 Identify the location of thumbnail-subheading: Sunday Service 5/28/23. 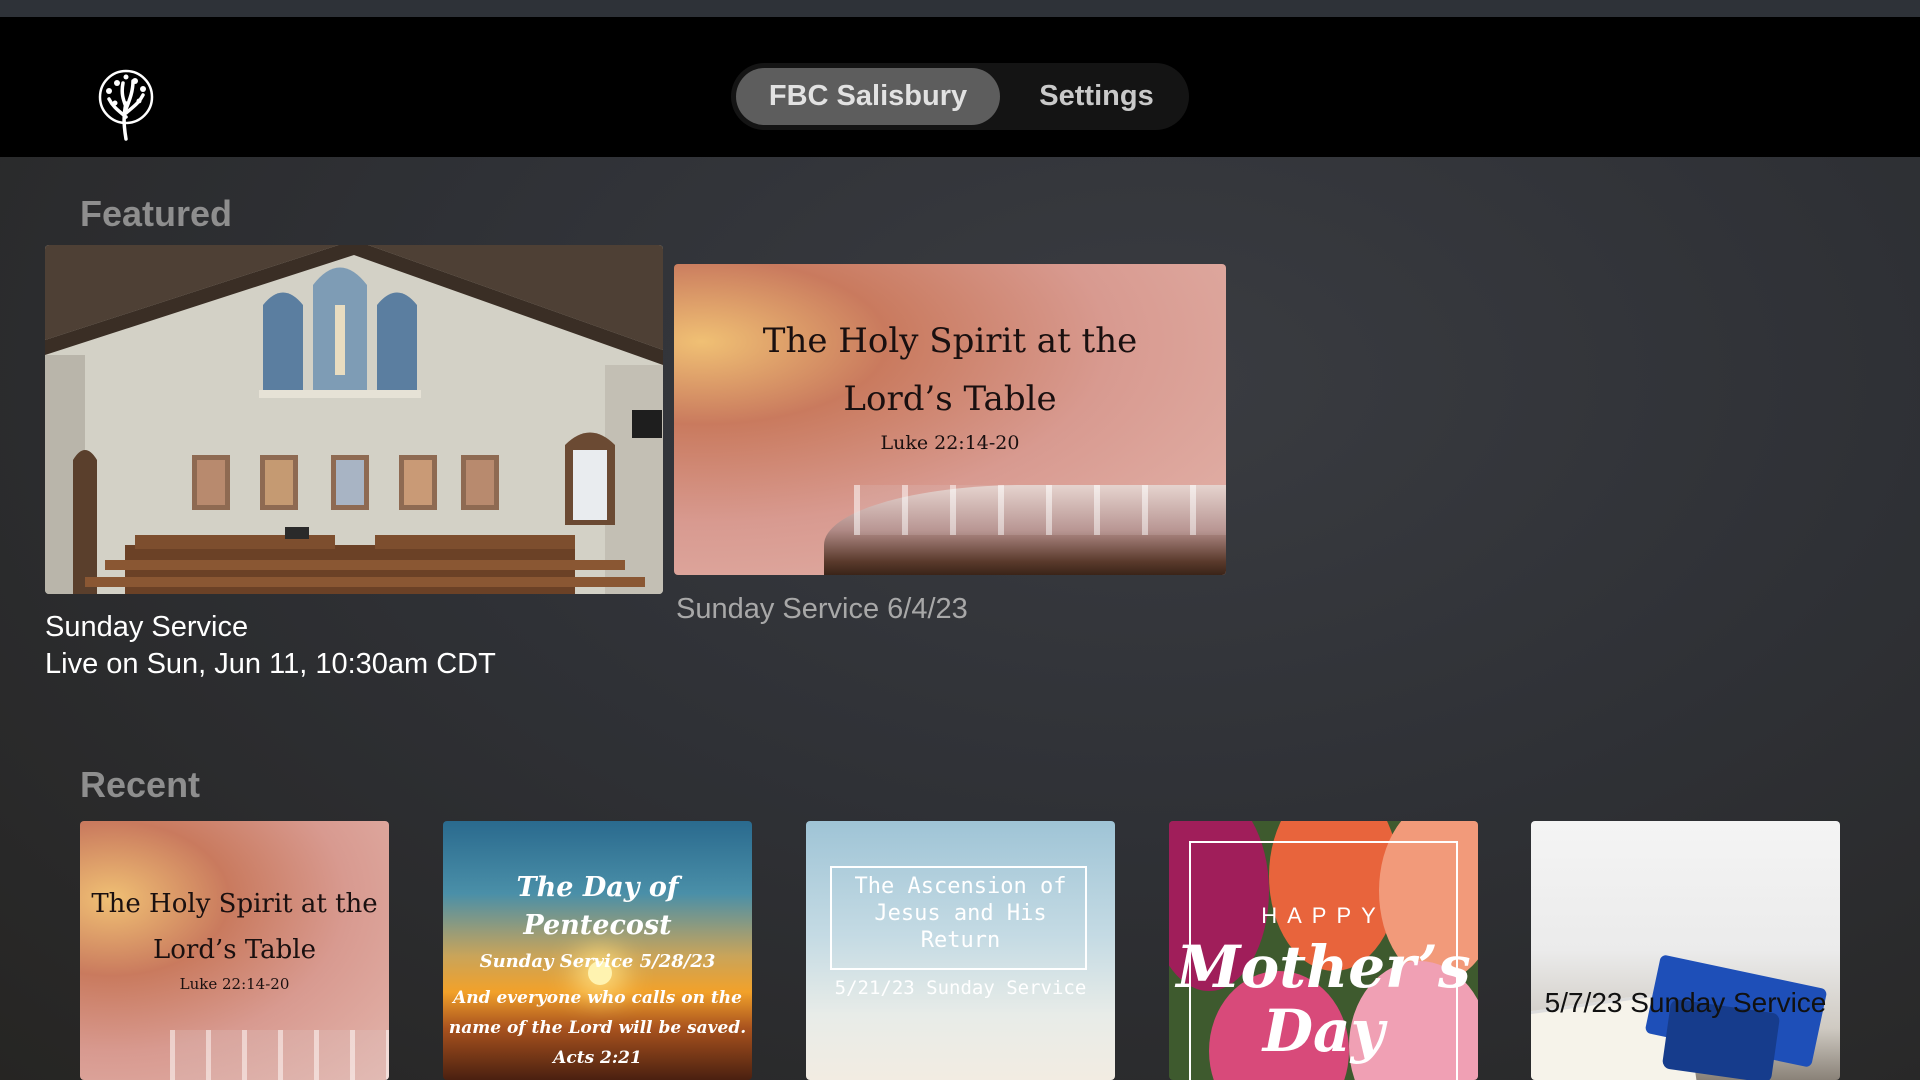
(597, 961).